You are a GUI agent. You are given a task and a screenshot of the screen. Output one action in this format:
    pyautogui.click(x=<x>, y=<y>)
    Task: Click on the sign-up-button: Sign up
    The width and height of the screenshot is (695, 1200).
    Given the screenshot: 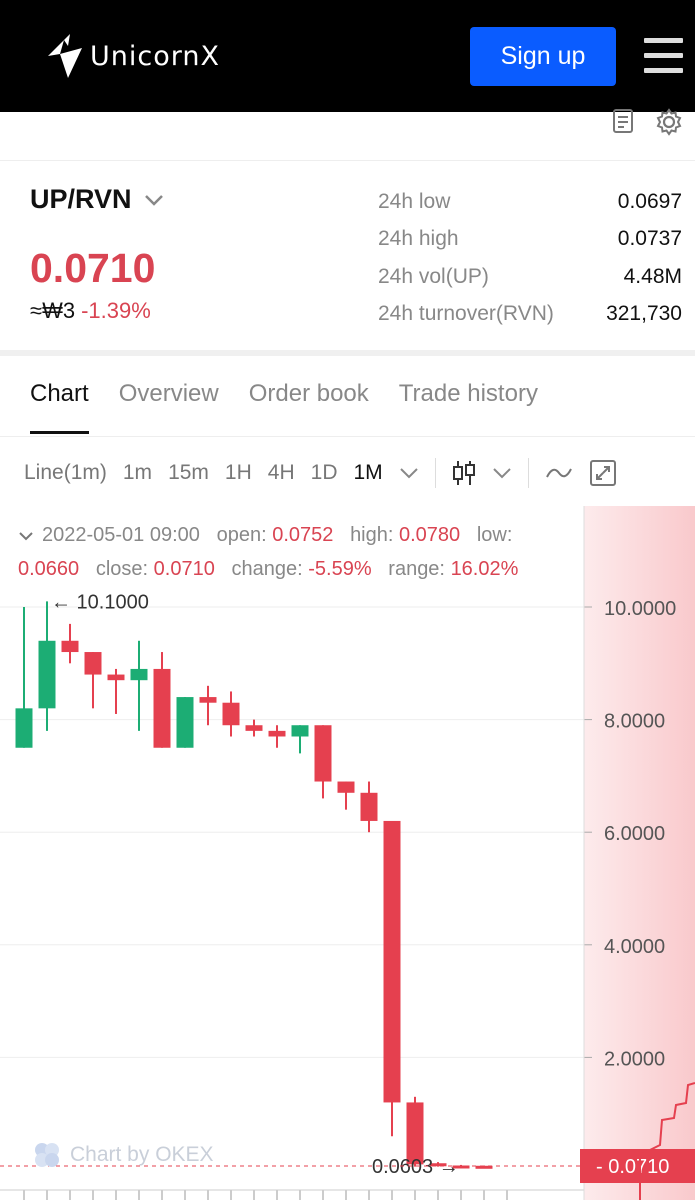 What is the action you would take?
    pyautogui.click(x=543, y=56)
    